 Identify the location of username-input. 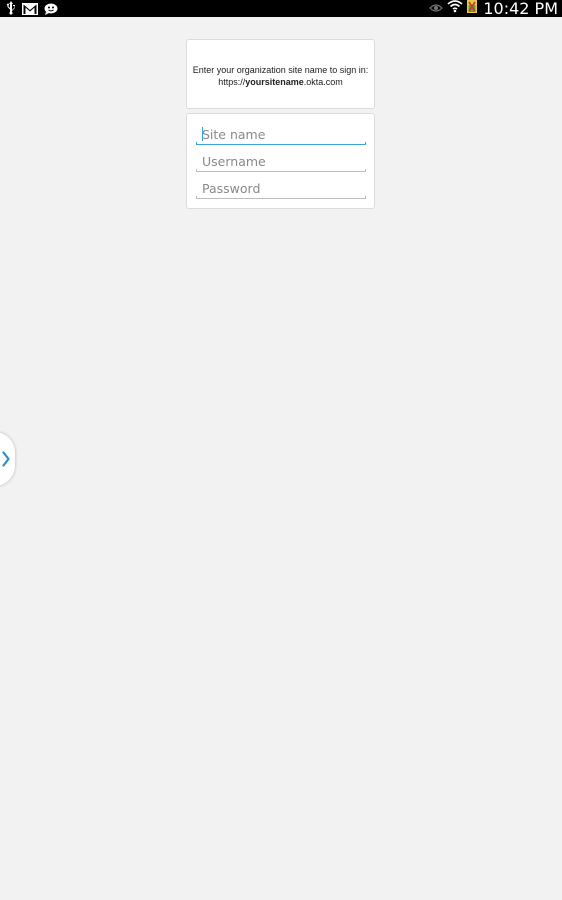
(281, 161).